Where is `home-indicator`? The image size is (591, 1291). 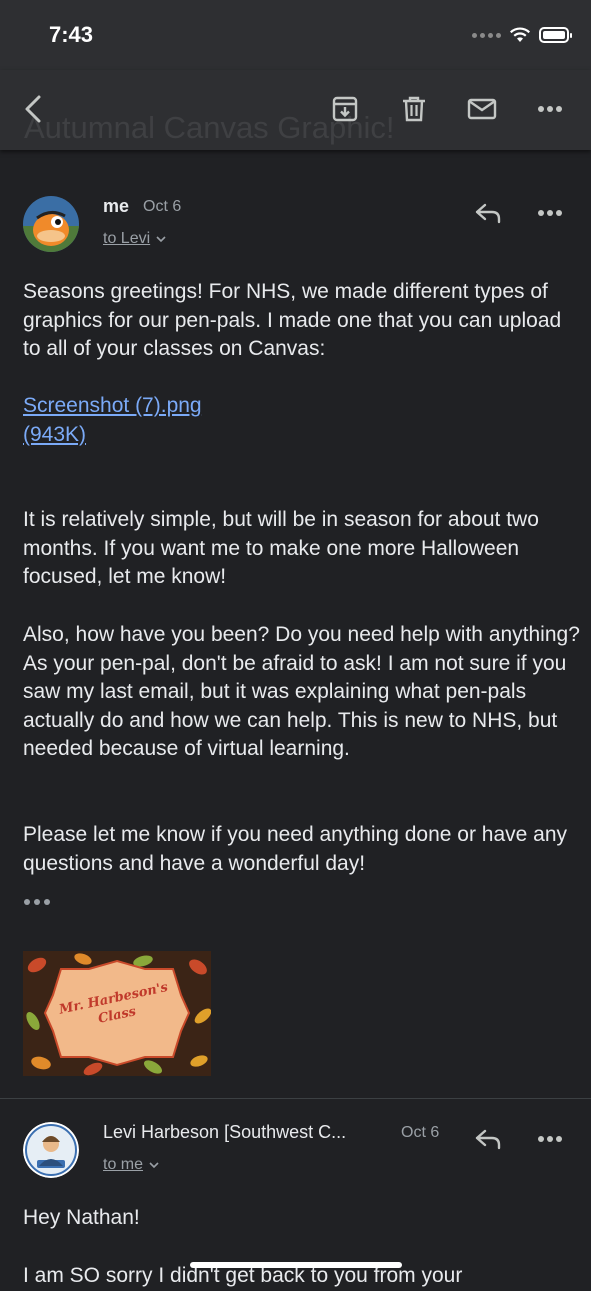 home-indicator is located at coordinates (296, 1265).